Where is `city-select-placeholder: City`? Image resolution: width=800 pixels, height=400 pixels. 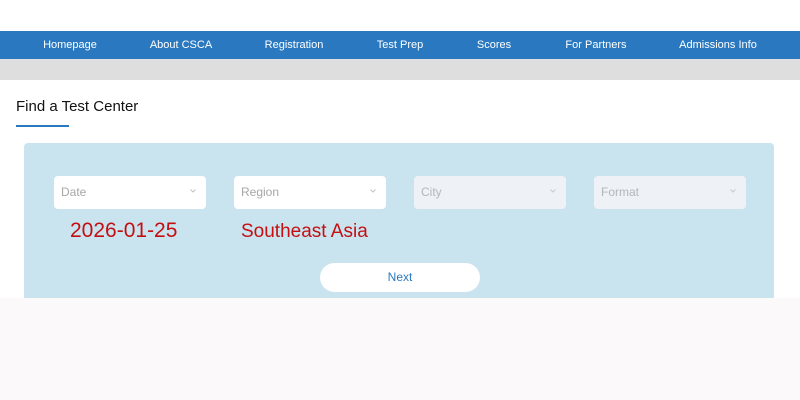
city-select-placeholder: City is located at coordinates (431, 192).